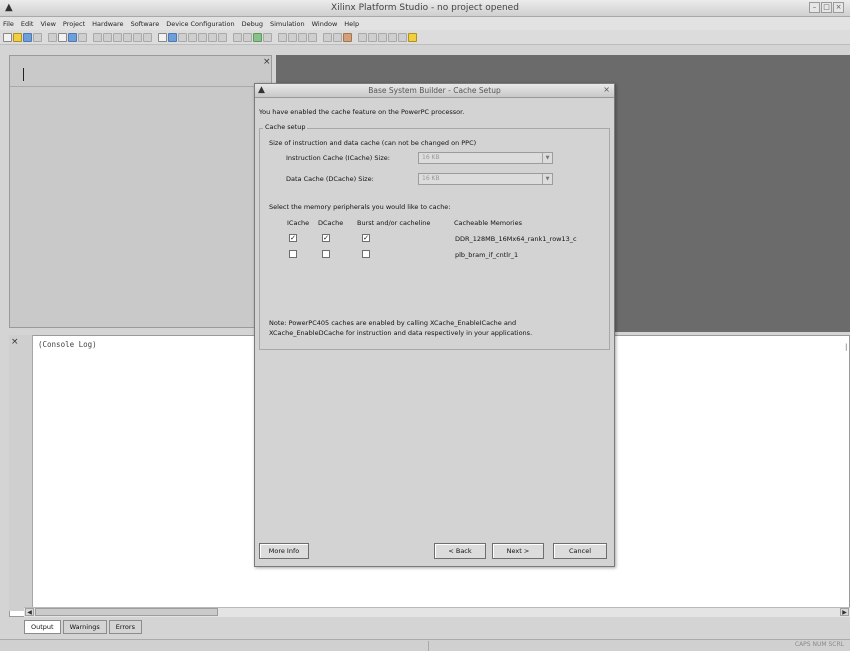 Image resolution: width=850 pixels, height=651 pixels. Describe the element at coordinates (247, 37) in the screenshot. I see `generate-bitstream-icon` at that location.